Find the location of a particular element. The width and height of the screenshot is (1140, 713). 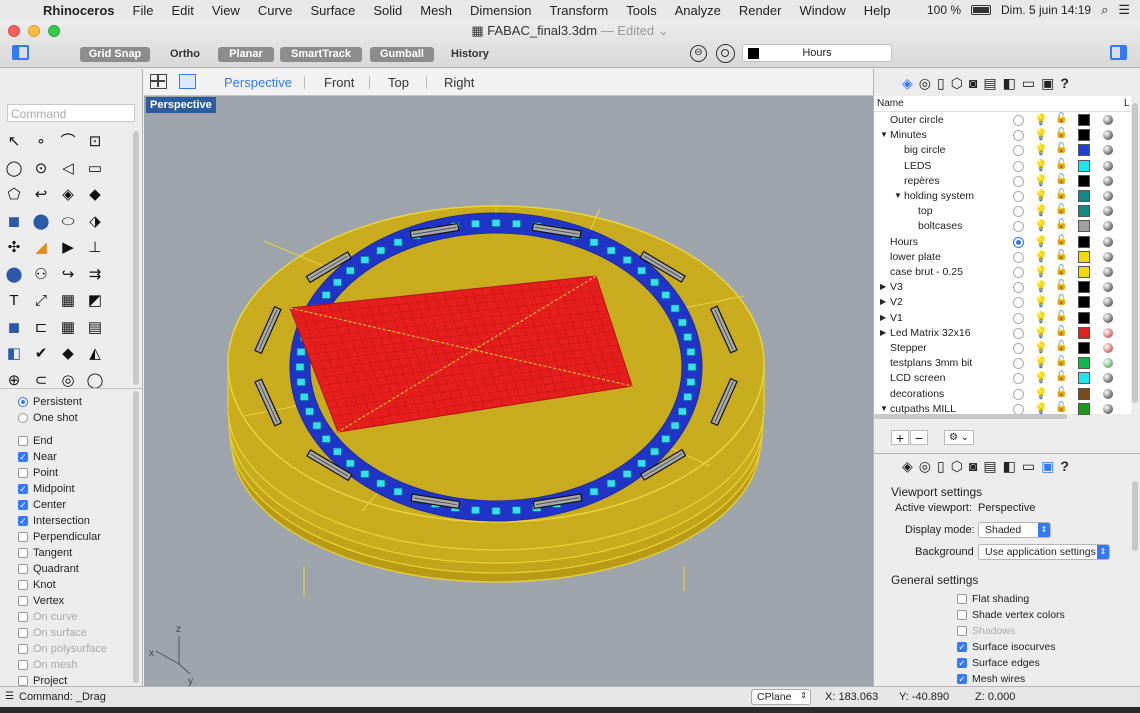

osnap-center-checkbox: ✓ Center is located at coordinates (42, 504).